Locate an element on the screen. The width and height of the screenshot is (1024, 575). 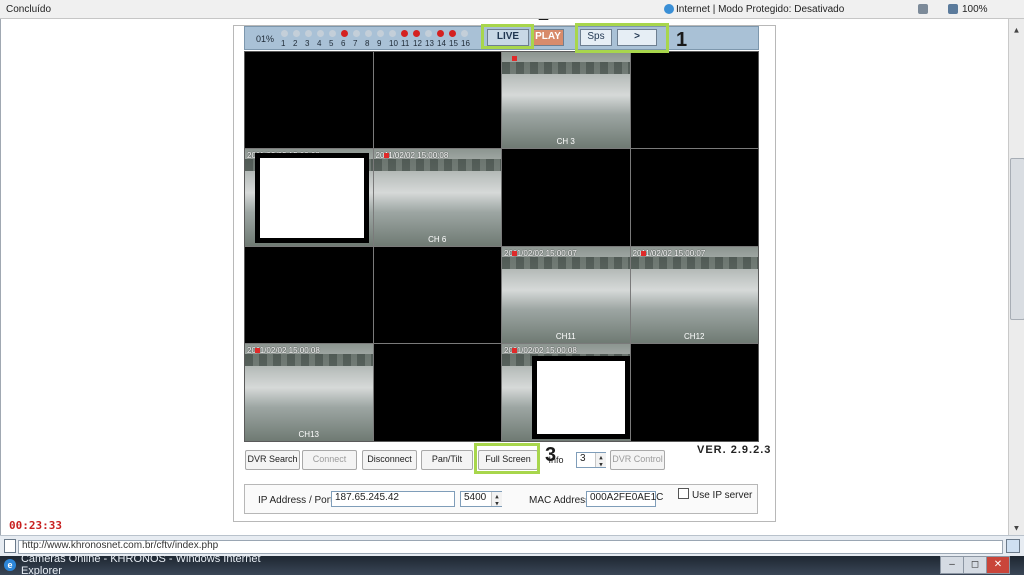
mac-address-input: 000A2FE0AE1C is located at coordinates (624, 499).